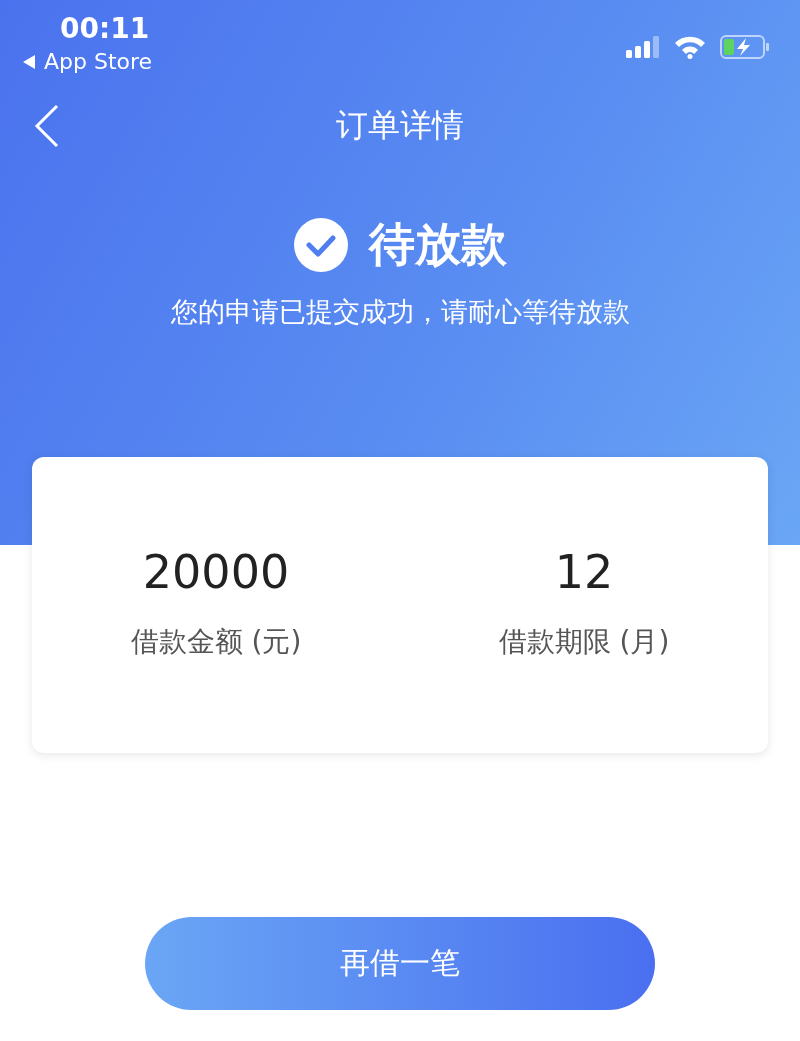 The height and width of the screenshot is (1041, 800). What do you see at coordinates (400, 963) in the screenshot?
I see `borrow-again-button: 再借一笔` at bounding box center [400, 963].